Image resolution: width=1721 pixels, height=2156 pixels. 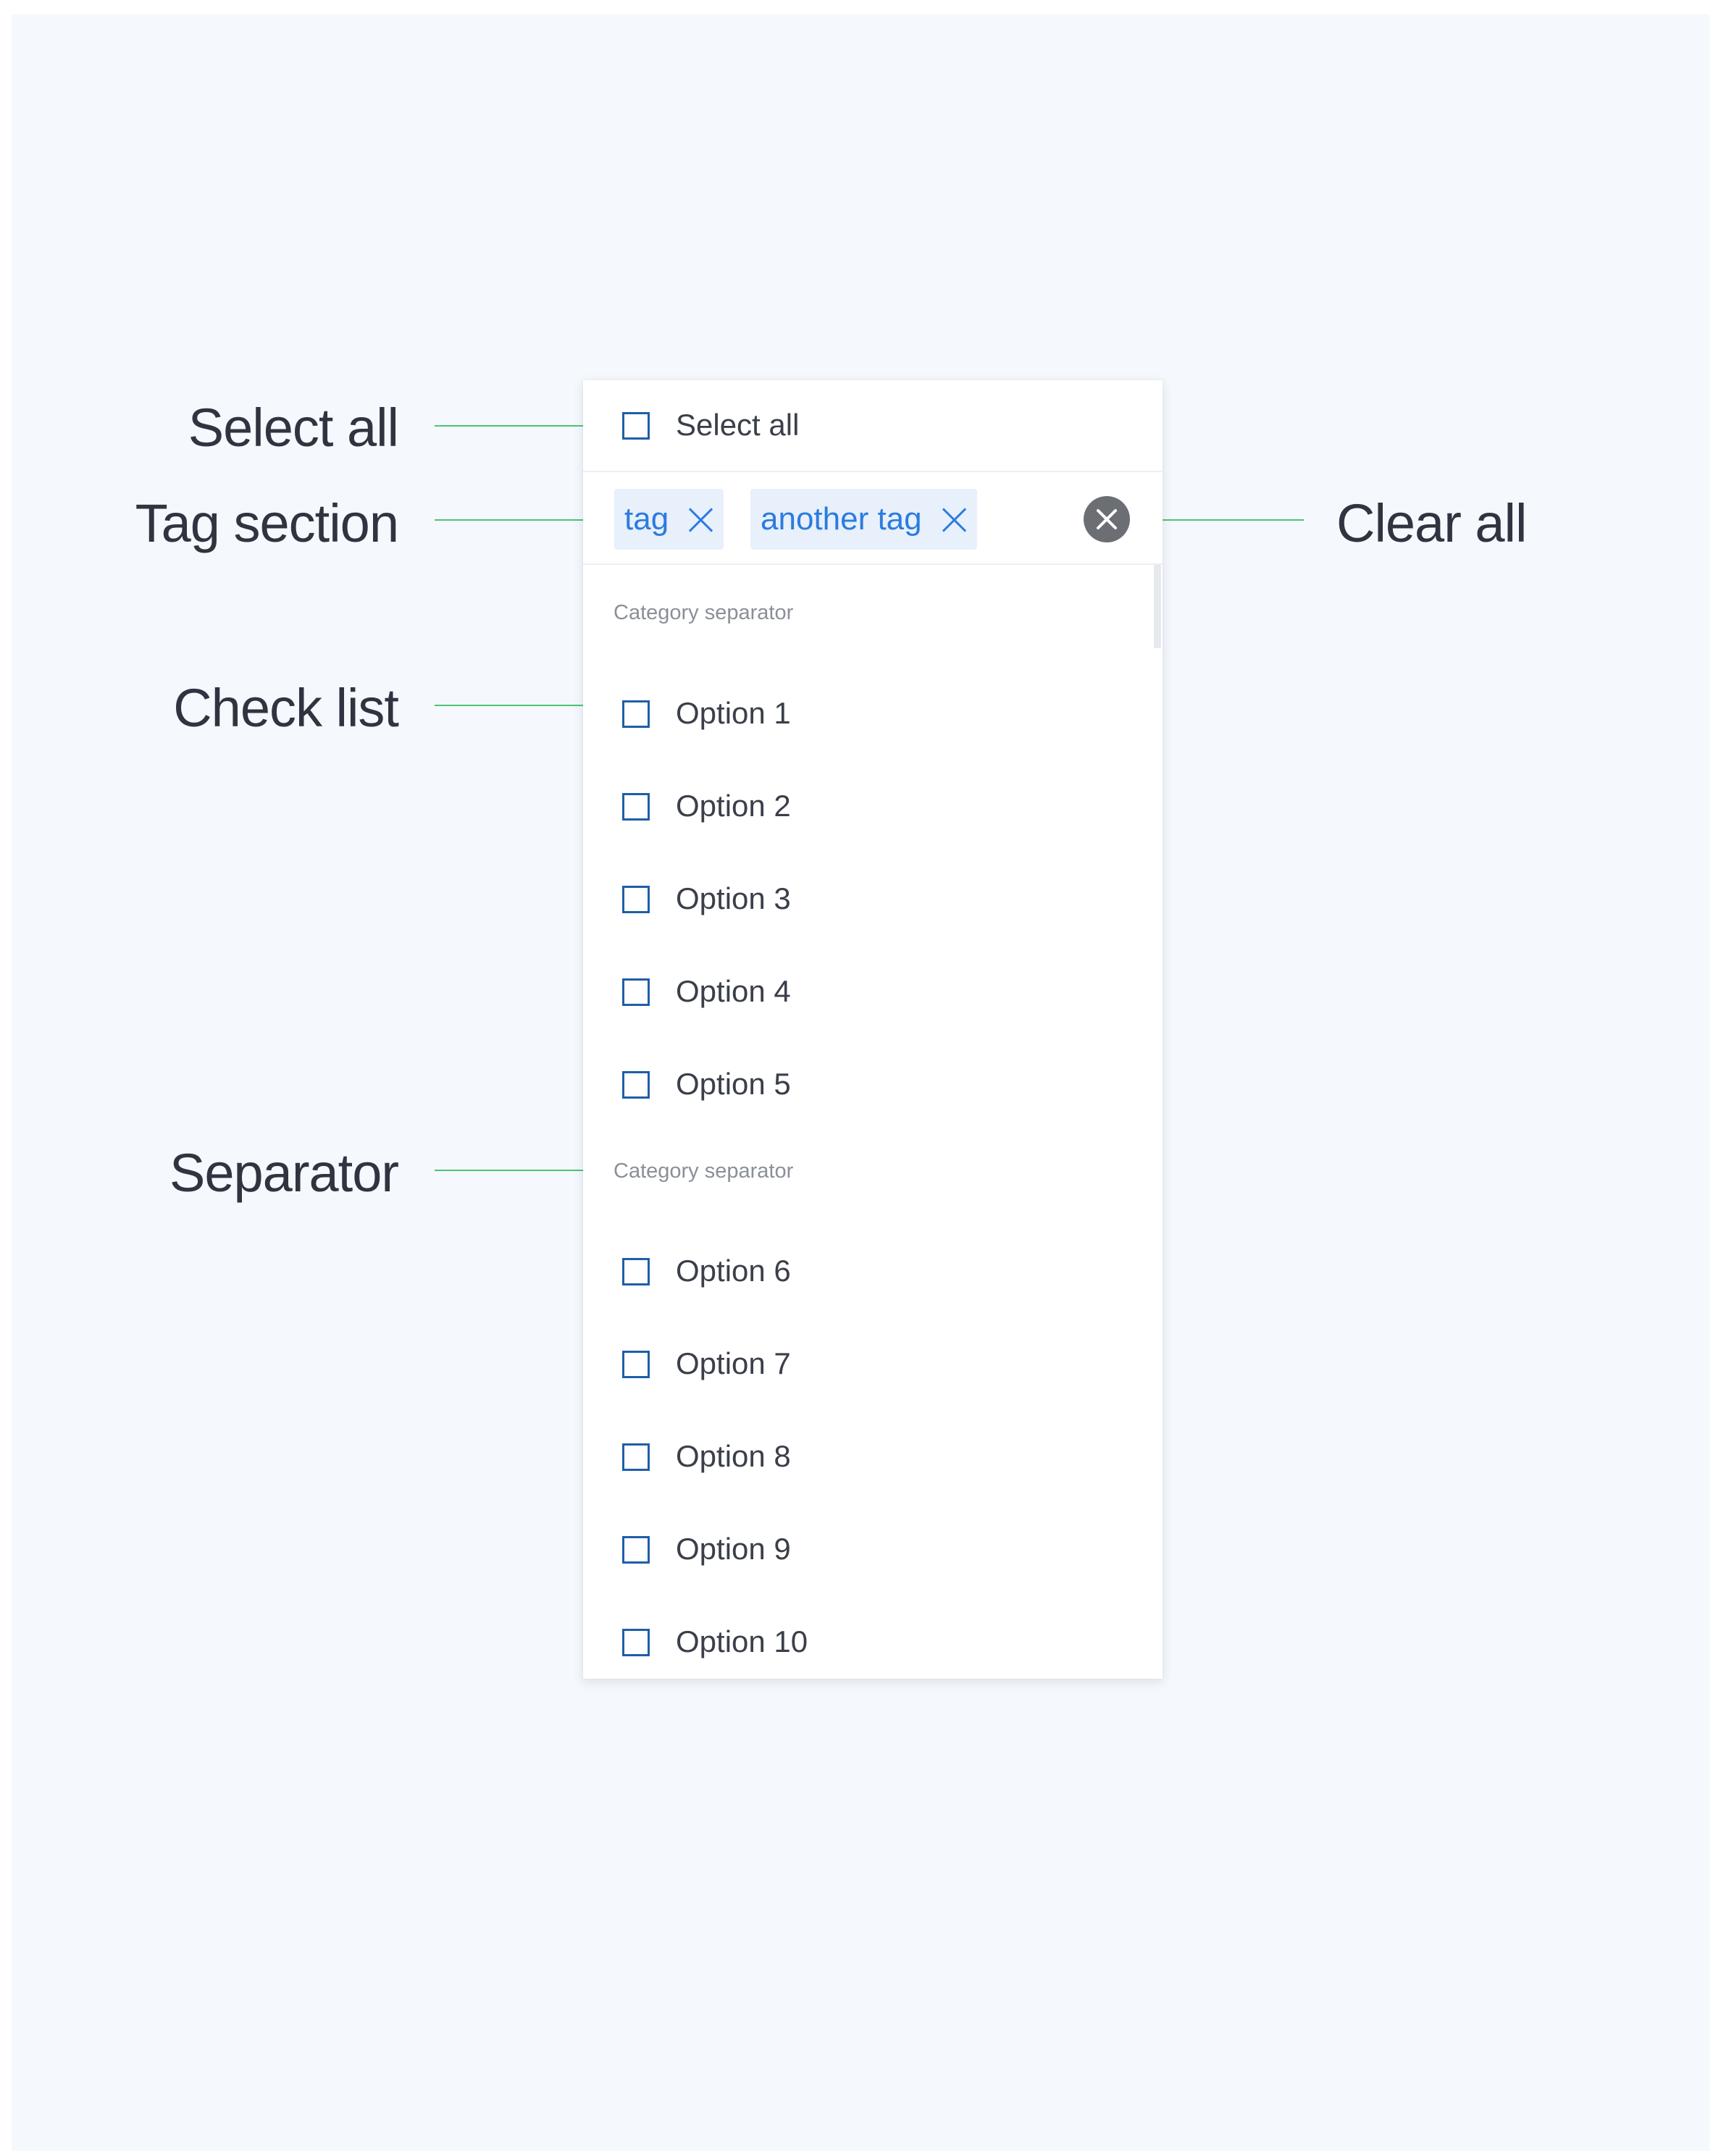 I want to click on option-row: Option 2, so click(x=873, y=807).